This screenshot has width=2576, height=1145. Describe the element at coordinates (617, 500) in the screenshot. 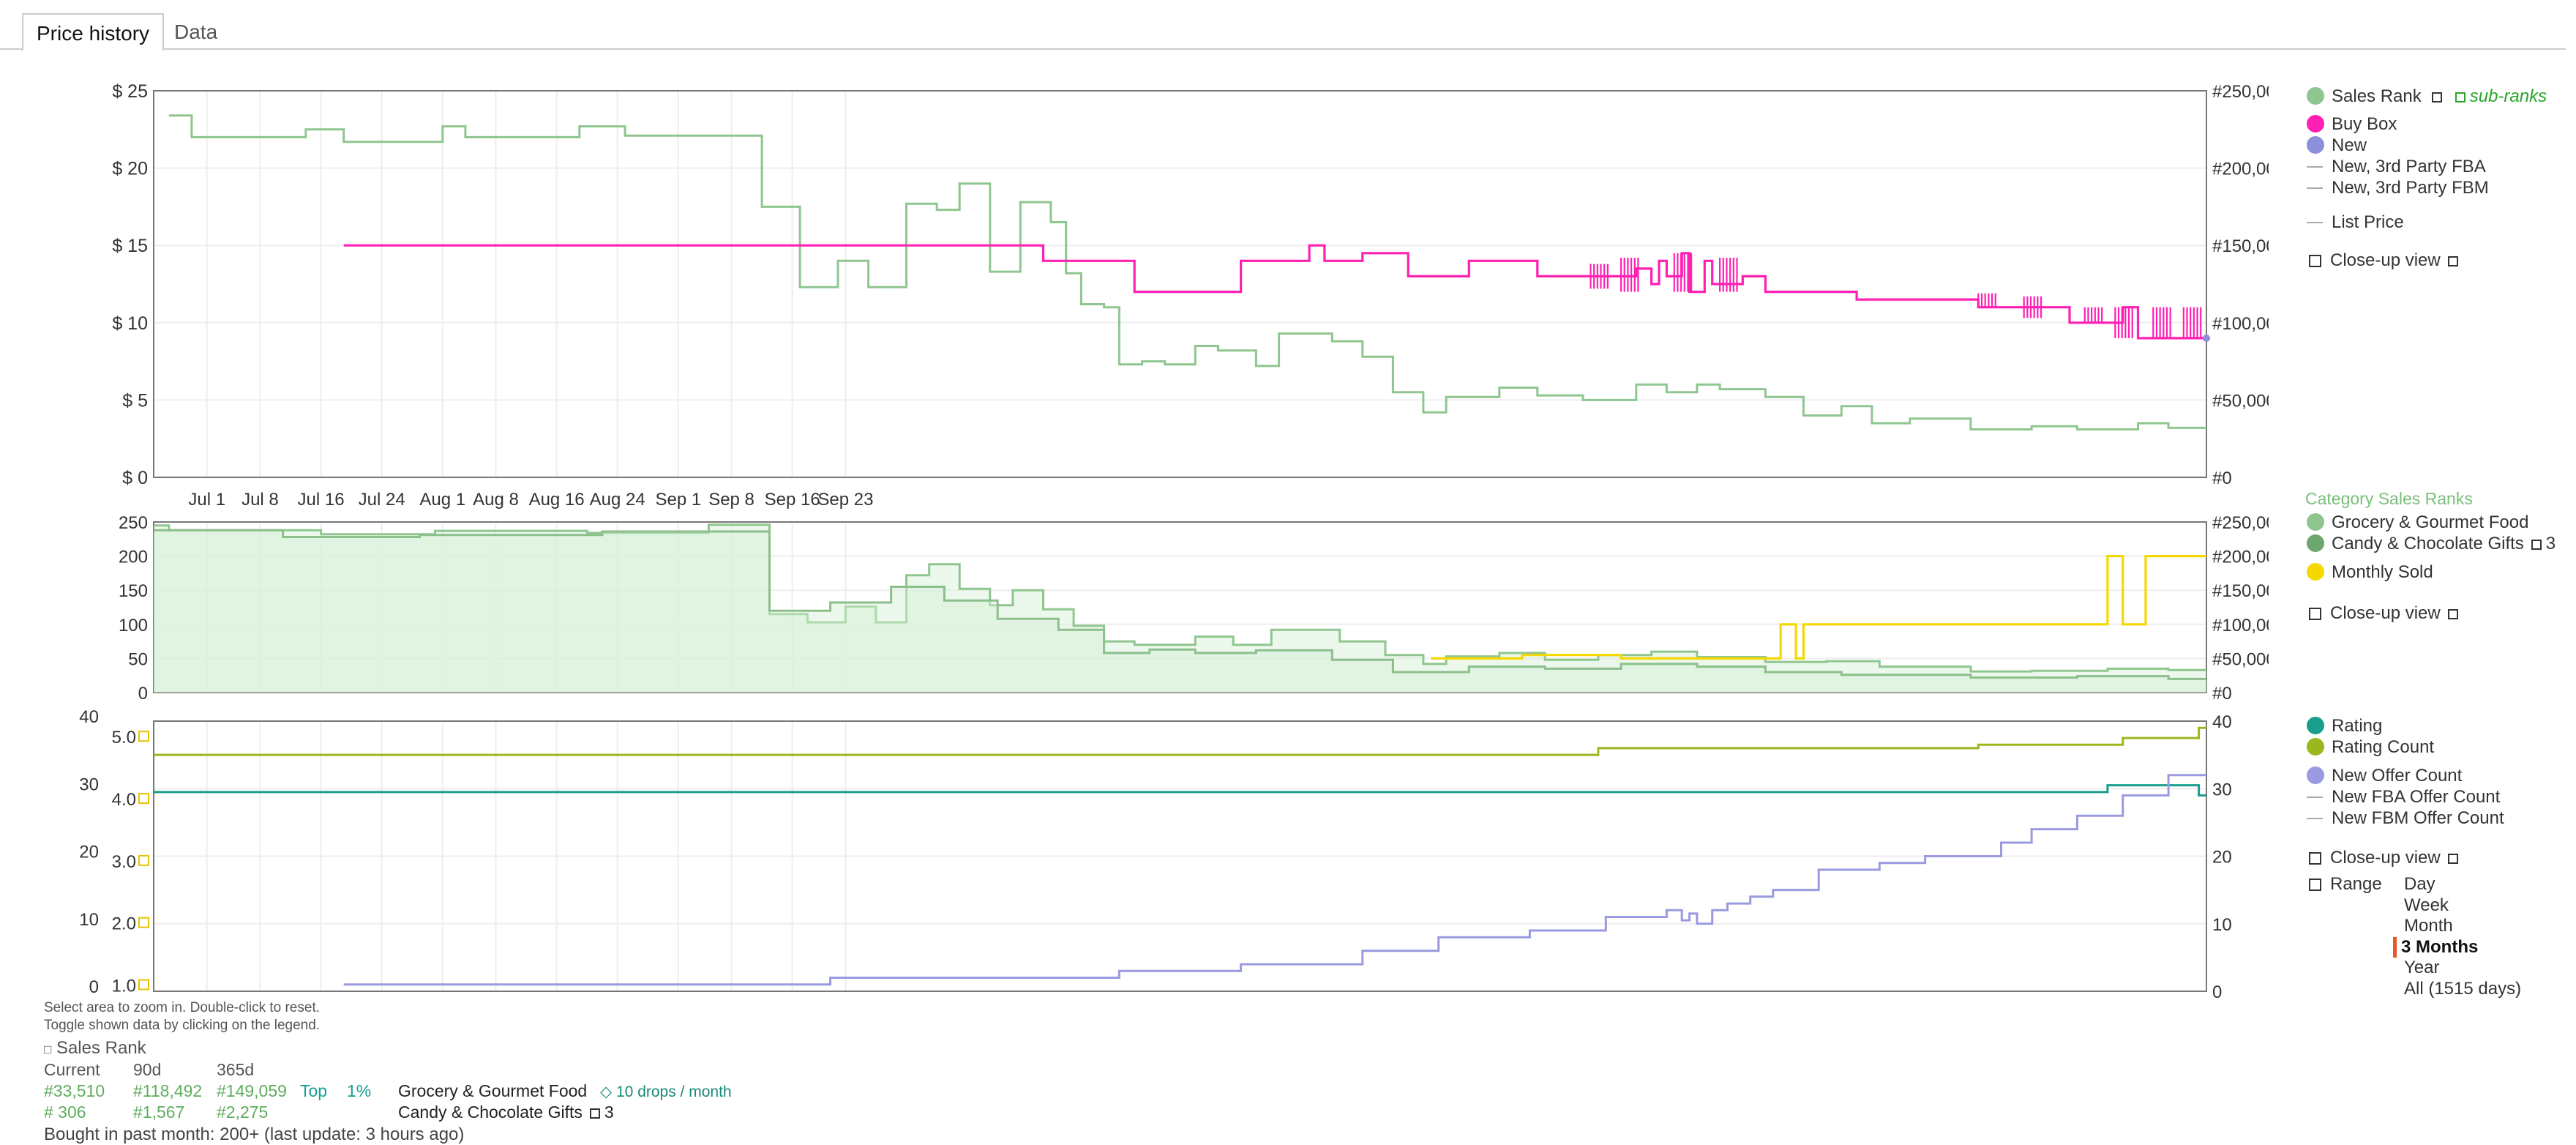

I see `x-tick-label: Aug 24` at that location.